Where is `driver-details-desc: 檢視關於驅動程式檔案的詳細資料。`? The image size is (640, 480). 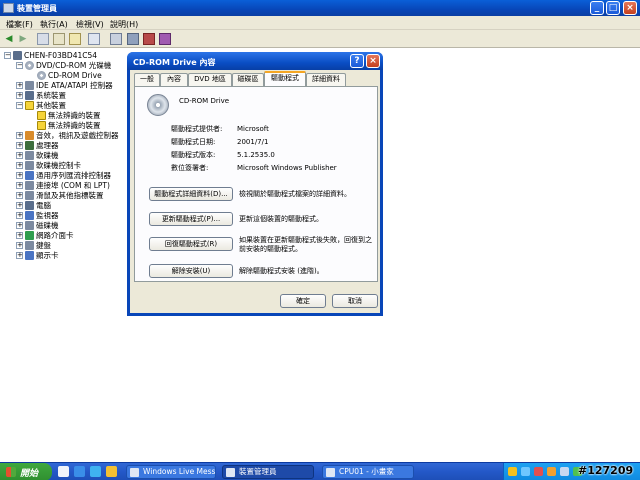 driver-details-desc: 檢視關於驅動程式檔案的詳細資料。 is located at coordinates (295, 194).